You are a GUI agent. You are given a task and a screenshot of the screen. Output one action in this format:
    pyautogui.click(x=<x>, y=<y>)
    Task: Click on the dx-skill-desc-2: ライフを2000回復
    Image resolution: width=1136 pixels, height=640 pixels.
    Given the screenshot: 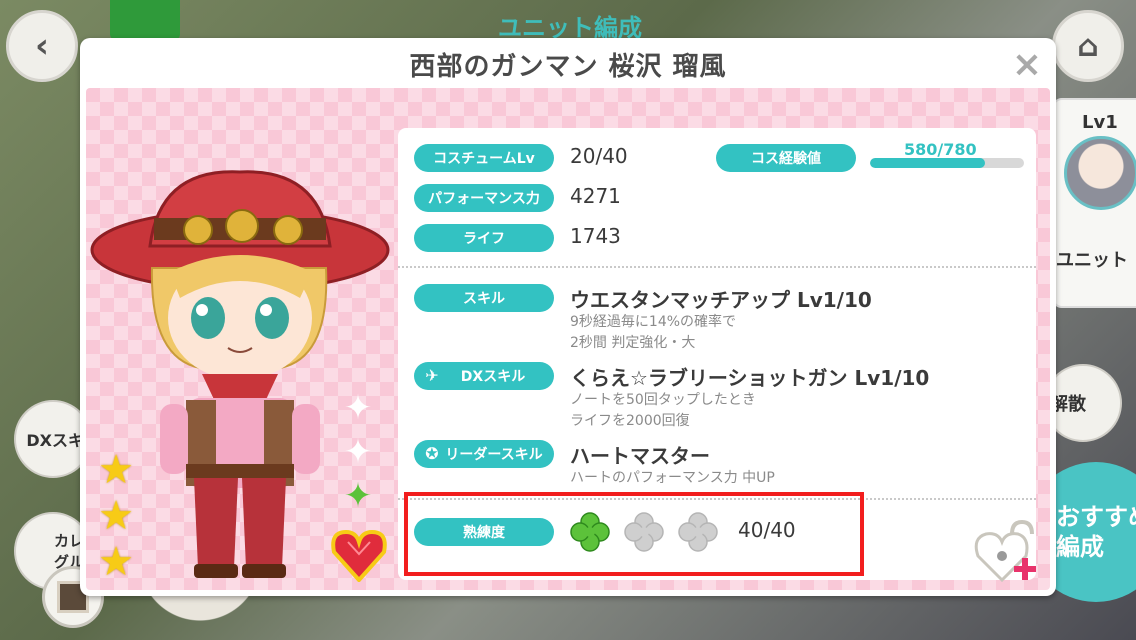 What is the action you would take?
    pyautogui.click(x=630, y=421)
    